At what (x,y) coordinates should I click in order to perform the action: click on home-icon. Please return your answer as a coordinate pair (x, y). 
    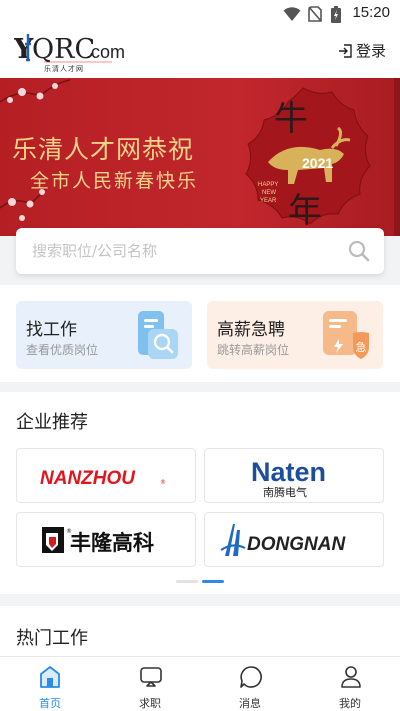
    Looking at the image, I should click on (50, 677).